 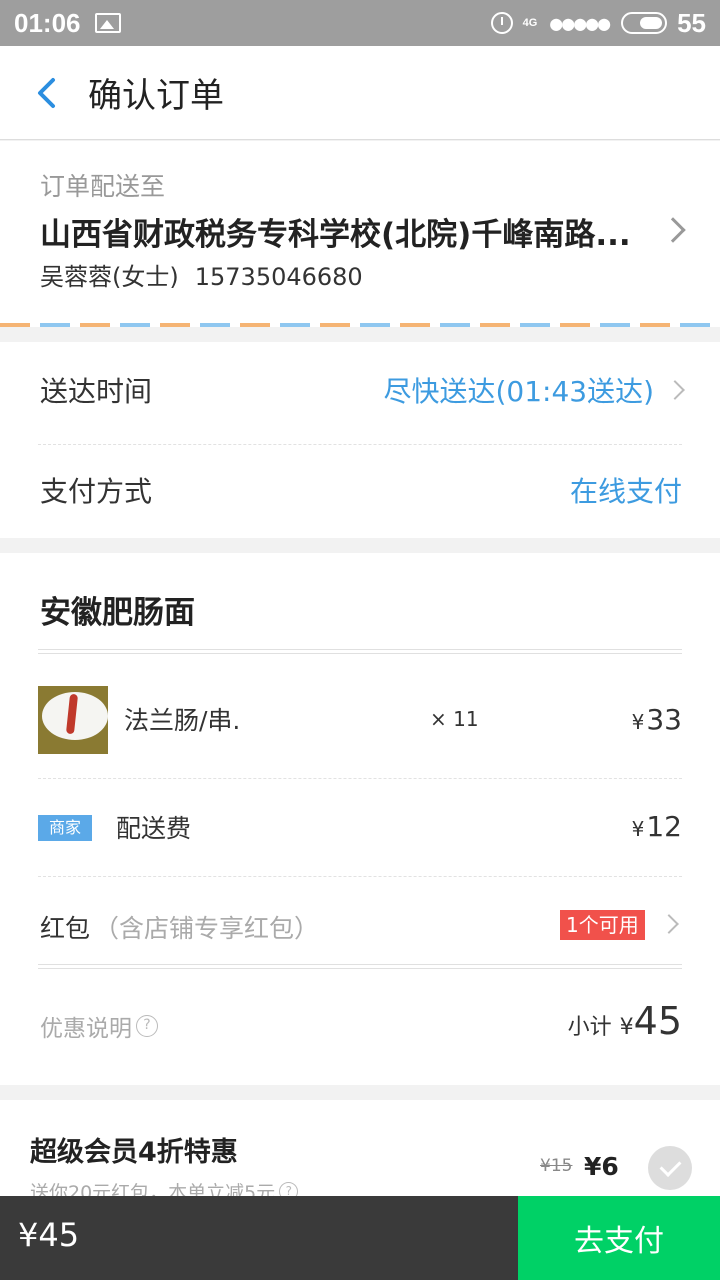 What do you see at coordinates (664, 719) in the screenshot?
I see `item-price-value: 33` at bounding box center [664, 719].